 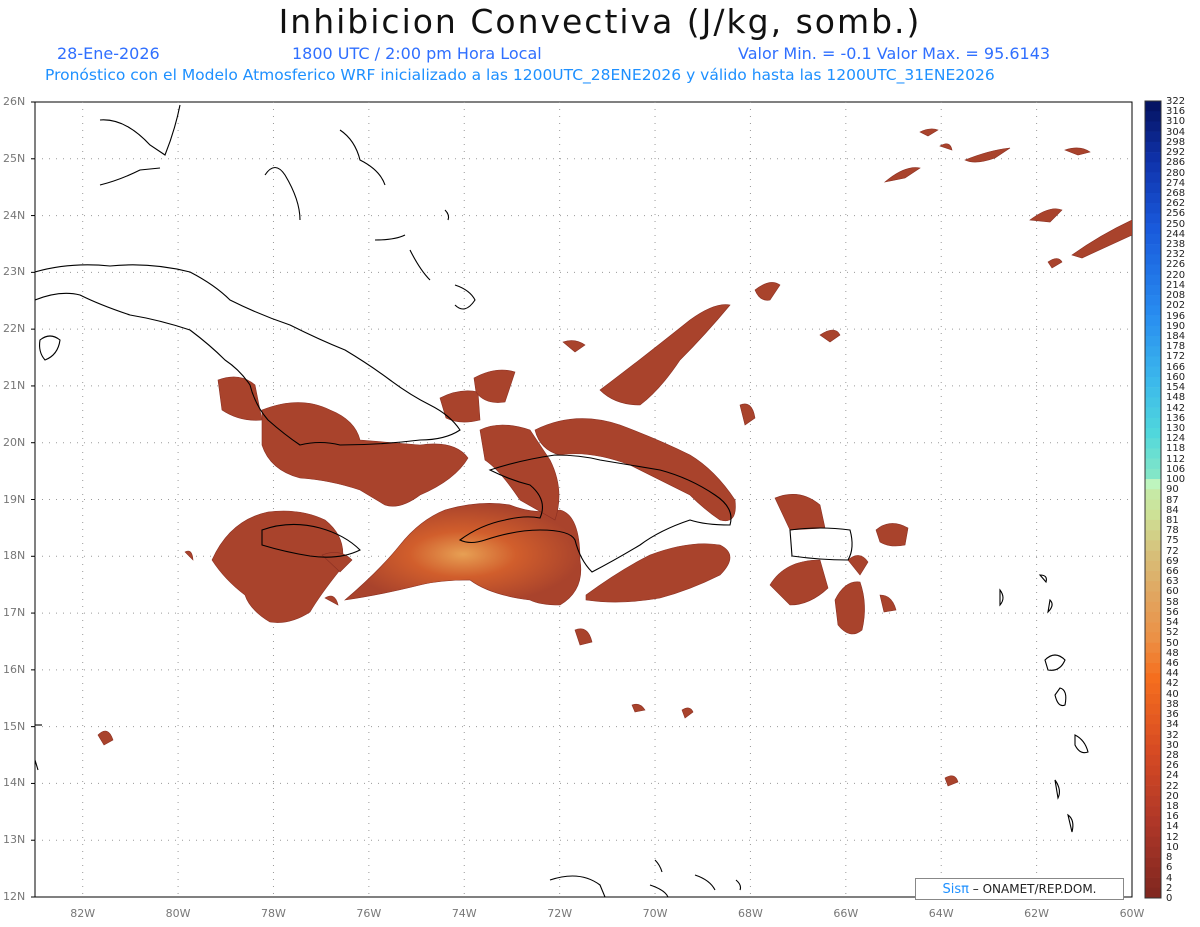 I want to click on lat-label: 16N, so click(x=14, y=669).